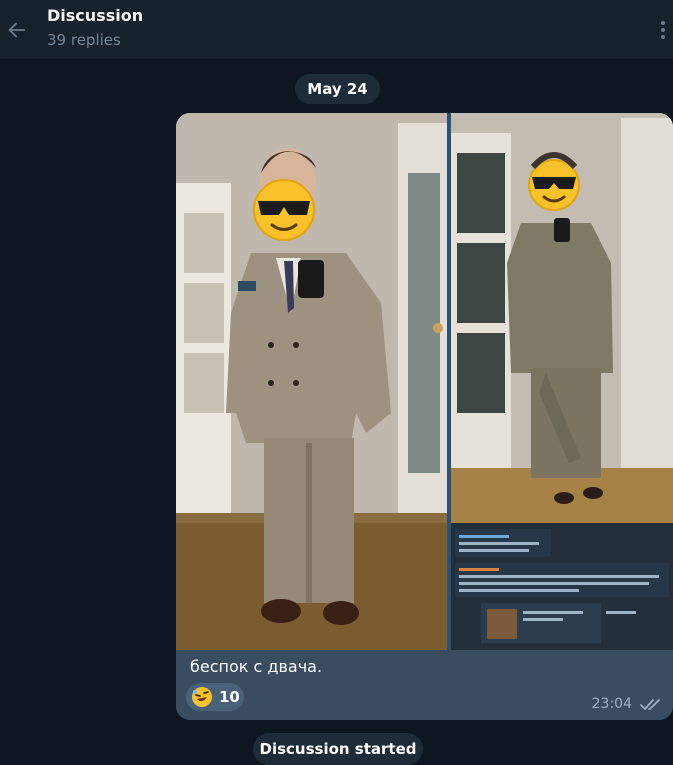 This screenshot has width=673, height=765. What do you see at coordinates (650, 704) in the screenshot?
I see `double-check-icon` at bounding box center [650, 704].